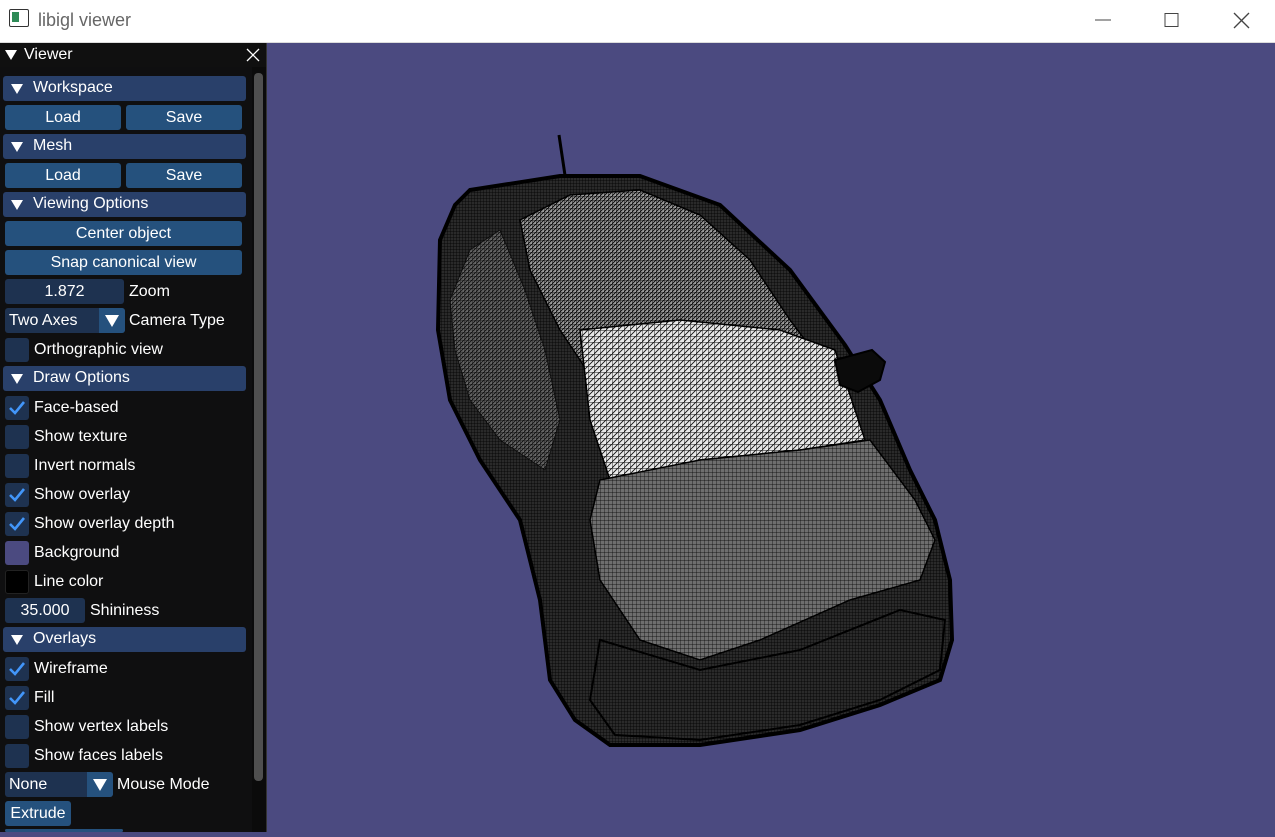  Describe the element at coordinates (17, 727) in the screenshot. I see `show-vertex-labels-checkbox` at that location.